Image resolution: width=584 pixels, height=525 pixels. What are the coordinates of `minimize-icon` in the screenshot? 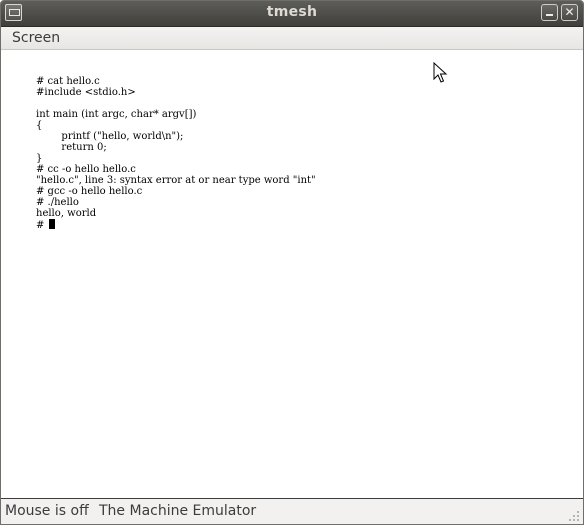 It's located at (549, 15).